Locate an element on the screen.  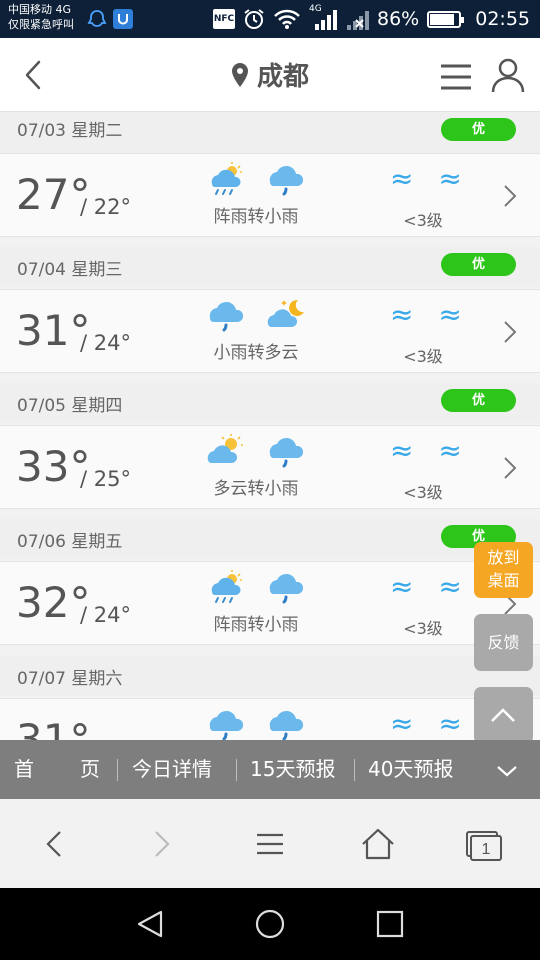
forecast-row: 31°/ 24° 小雨转多云 ≈ ≈ <3级 is located at coordinates (270, 331).